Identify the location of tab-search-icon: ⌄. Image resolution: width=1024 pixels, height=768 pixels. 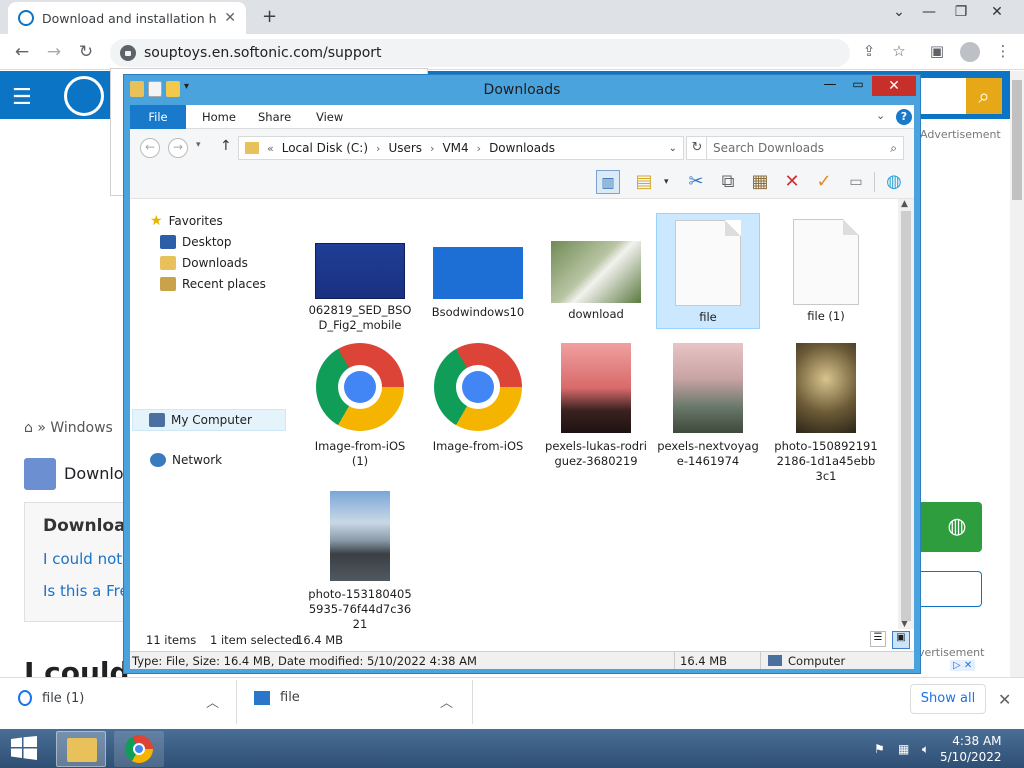
(899, 12).